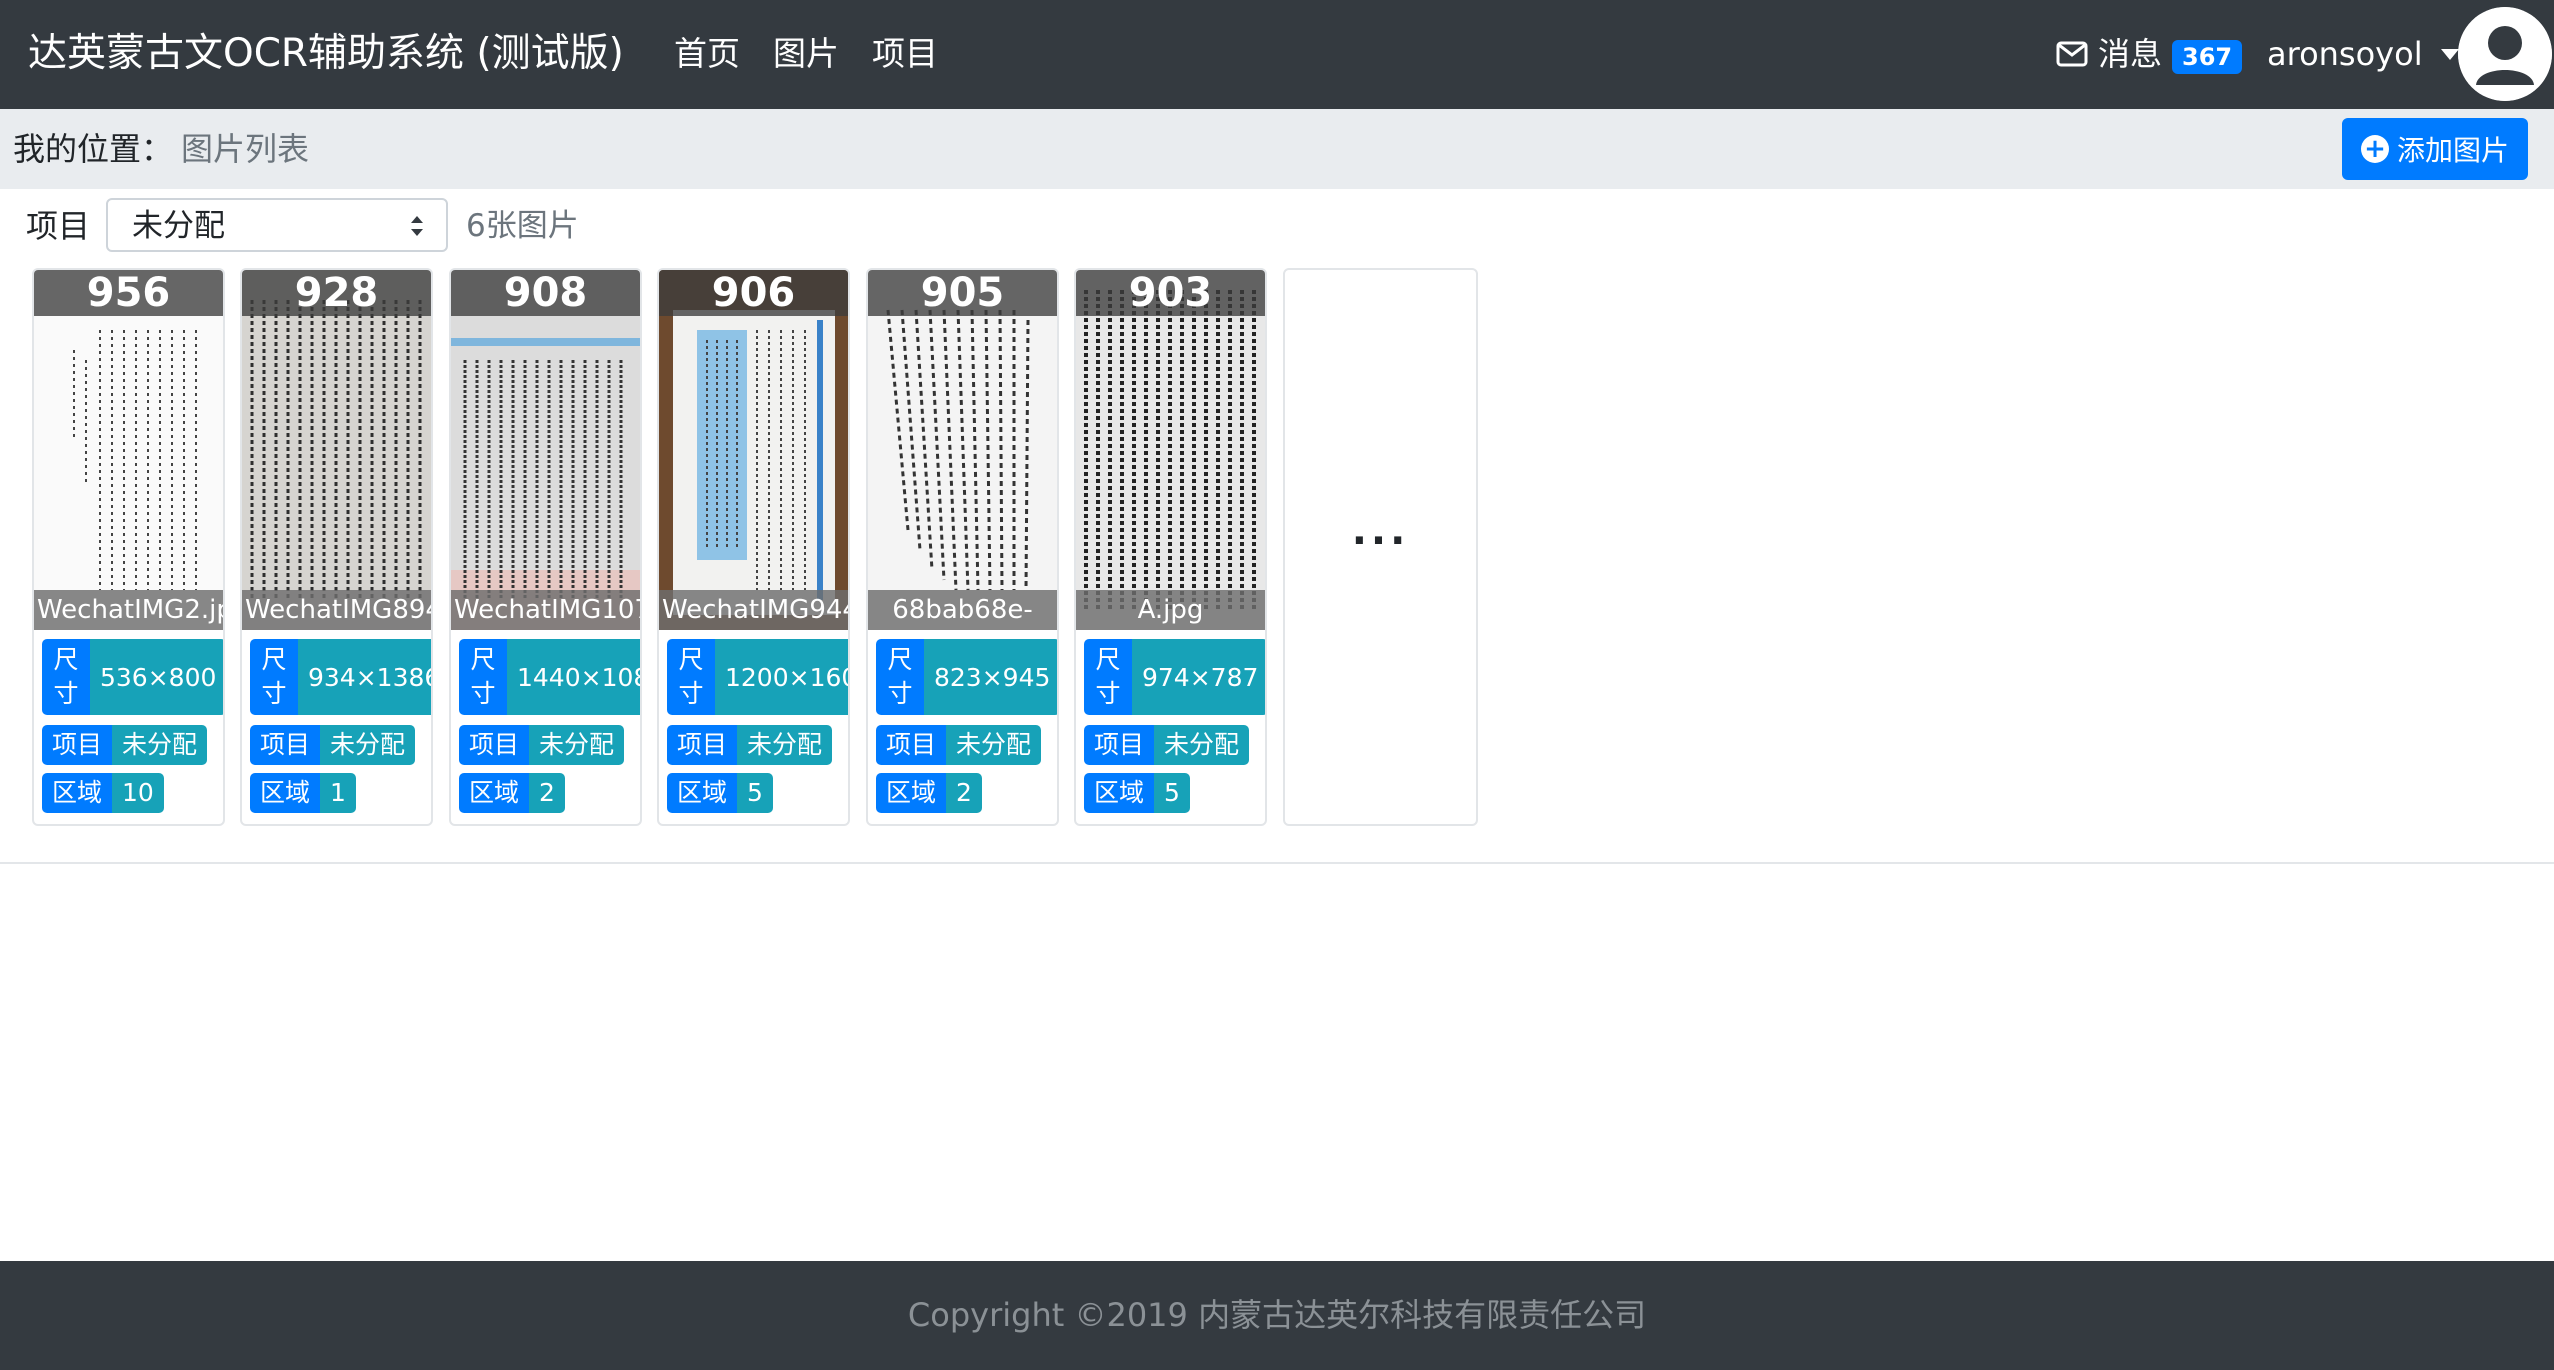 Image resolution: width=2554 pixels, height=1370 pixels. I want to click on select-arrows-icon, so click(417, 226).